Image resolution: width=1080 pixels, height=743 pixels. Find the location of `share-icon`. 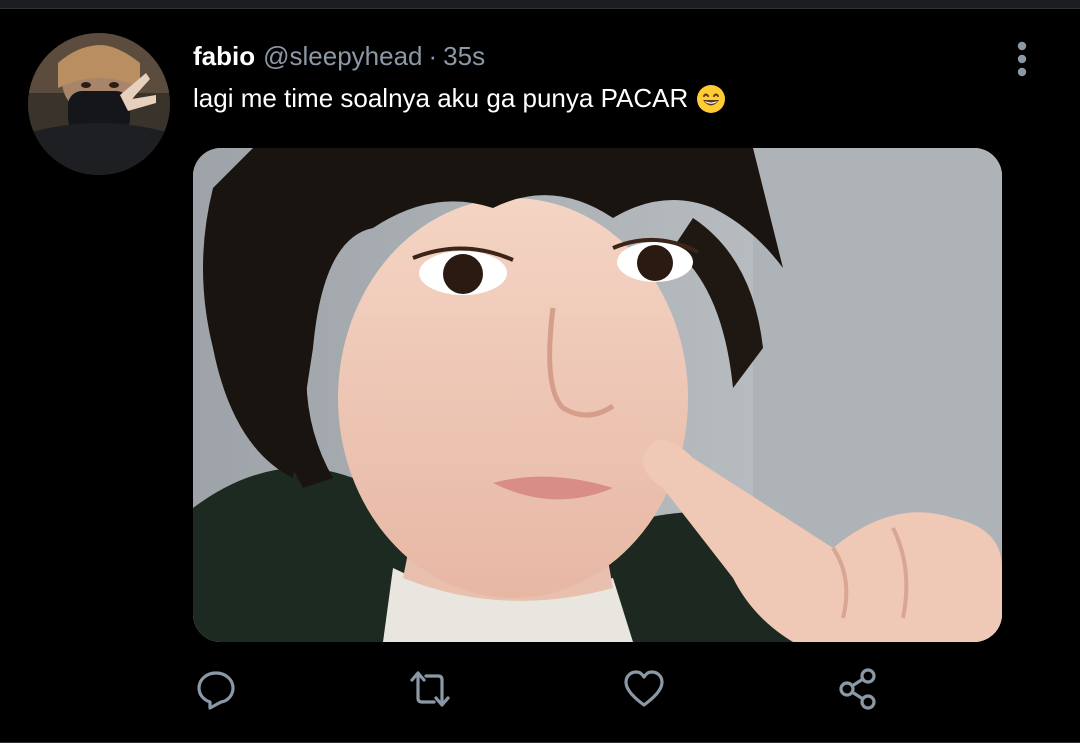

share-icon is located at coordinates (857, 689).